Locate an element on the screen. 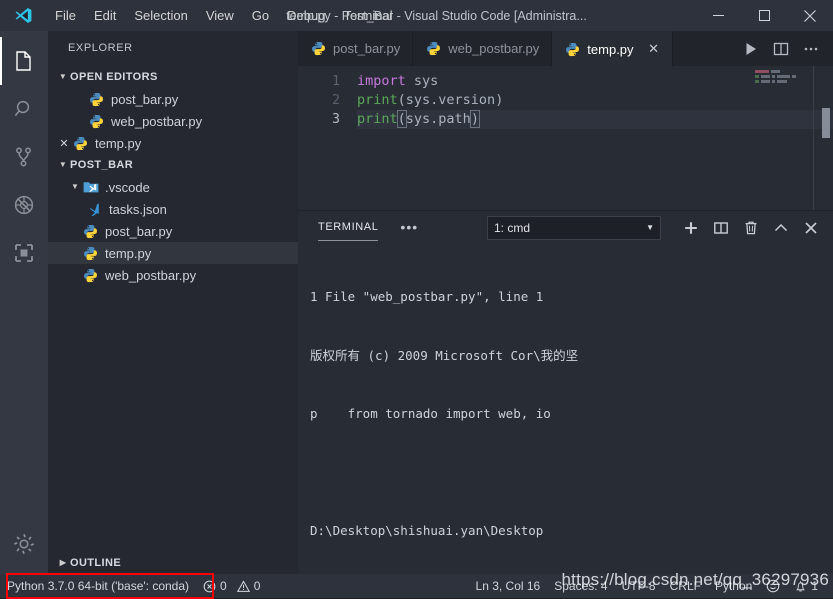 The image size is (833, 599). tab-label: web_postbar.py is located at coordinates (494, 48).